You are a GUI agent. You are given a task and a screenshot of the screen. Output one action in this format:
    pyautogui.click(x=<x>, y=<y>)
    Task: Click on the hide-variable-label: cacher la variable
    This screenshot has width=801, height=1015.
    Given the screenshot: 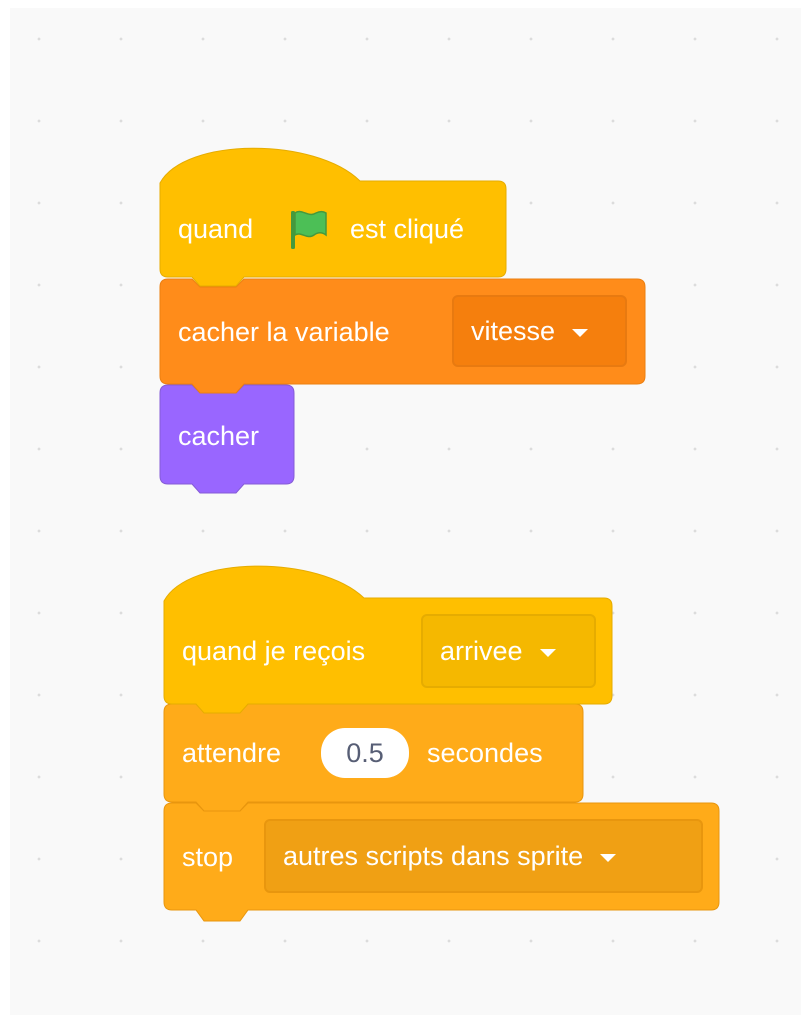 What is the action you would take?
    pyautogui.click(x=284, y=332)
    